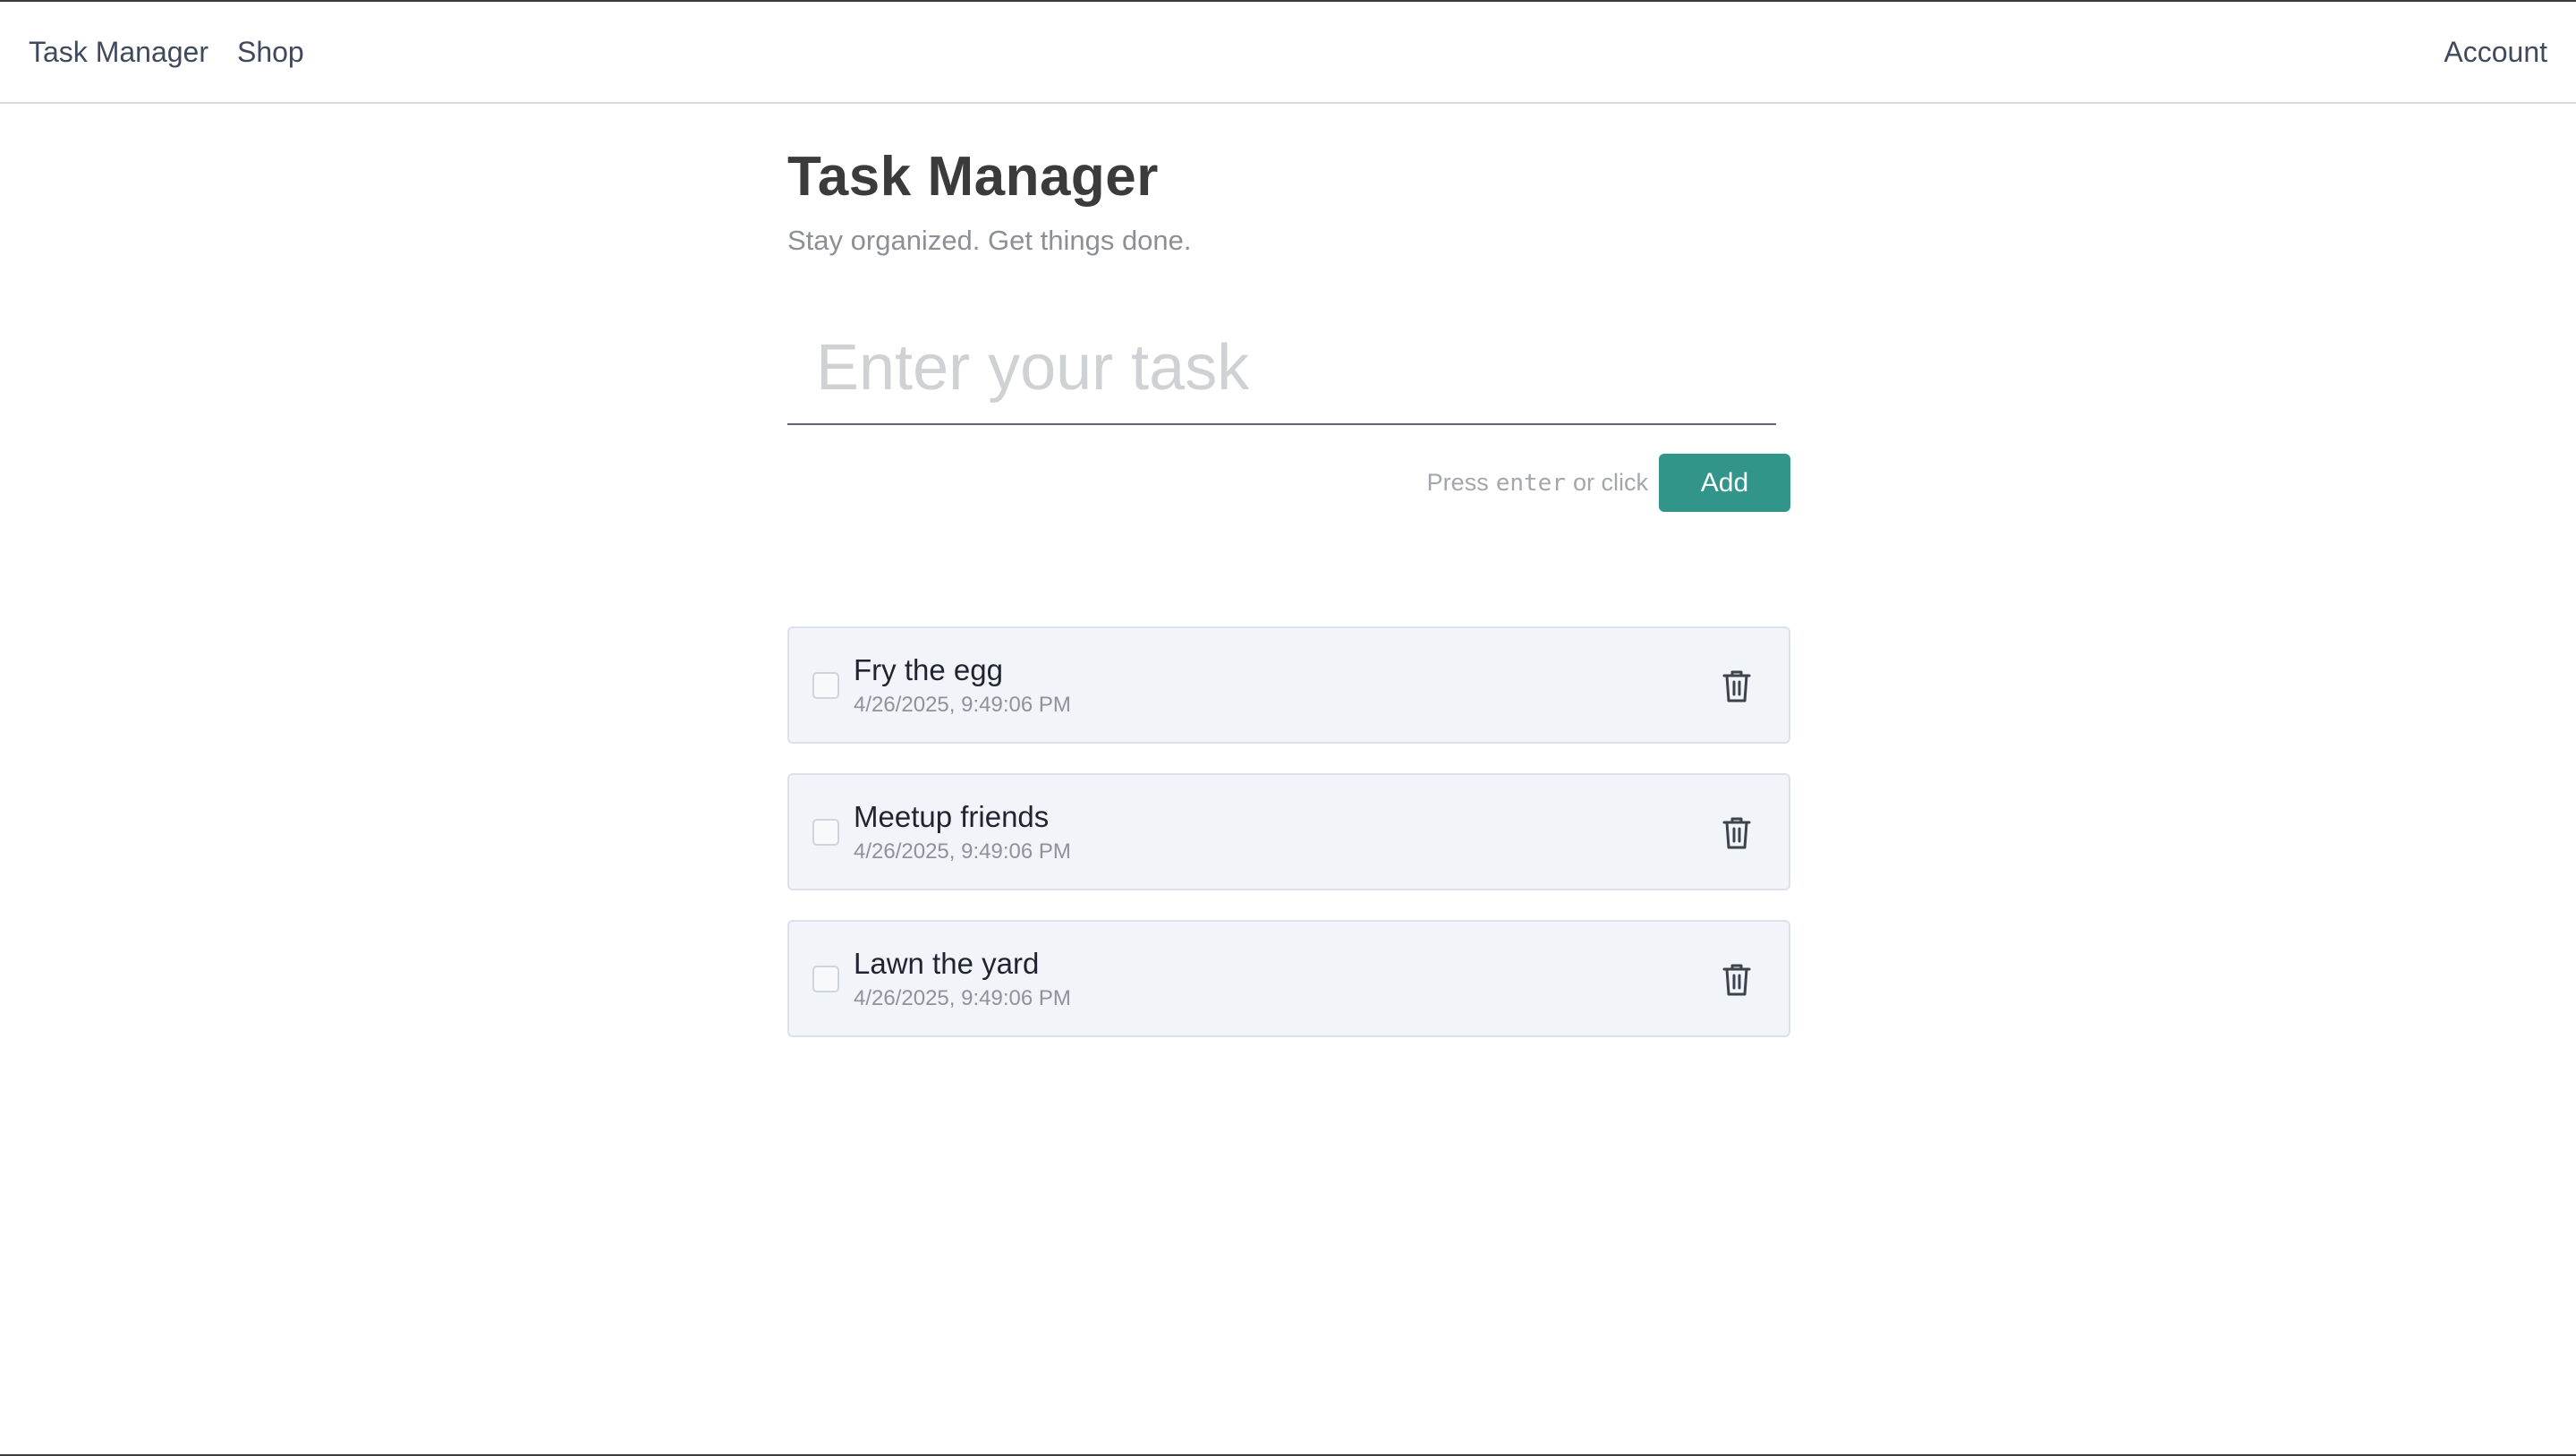  I want to click on hint-key: enter, so click(1530, 483).